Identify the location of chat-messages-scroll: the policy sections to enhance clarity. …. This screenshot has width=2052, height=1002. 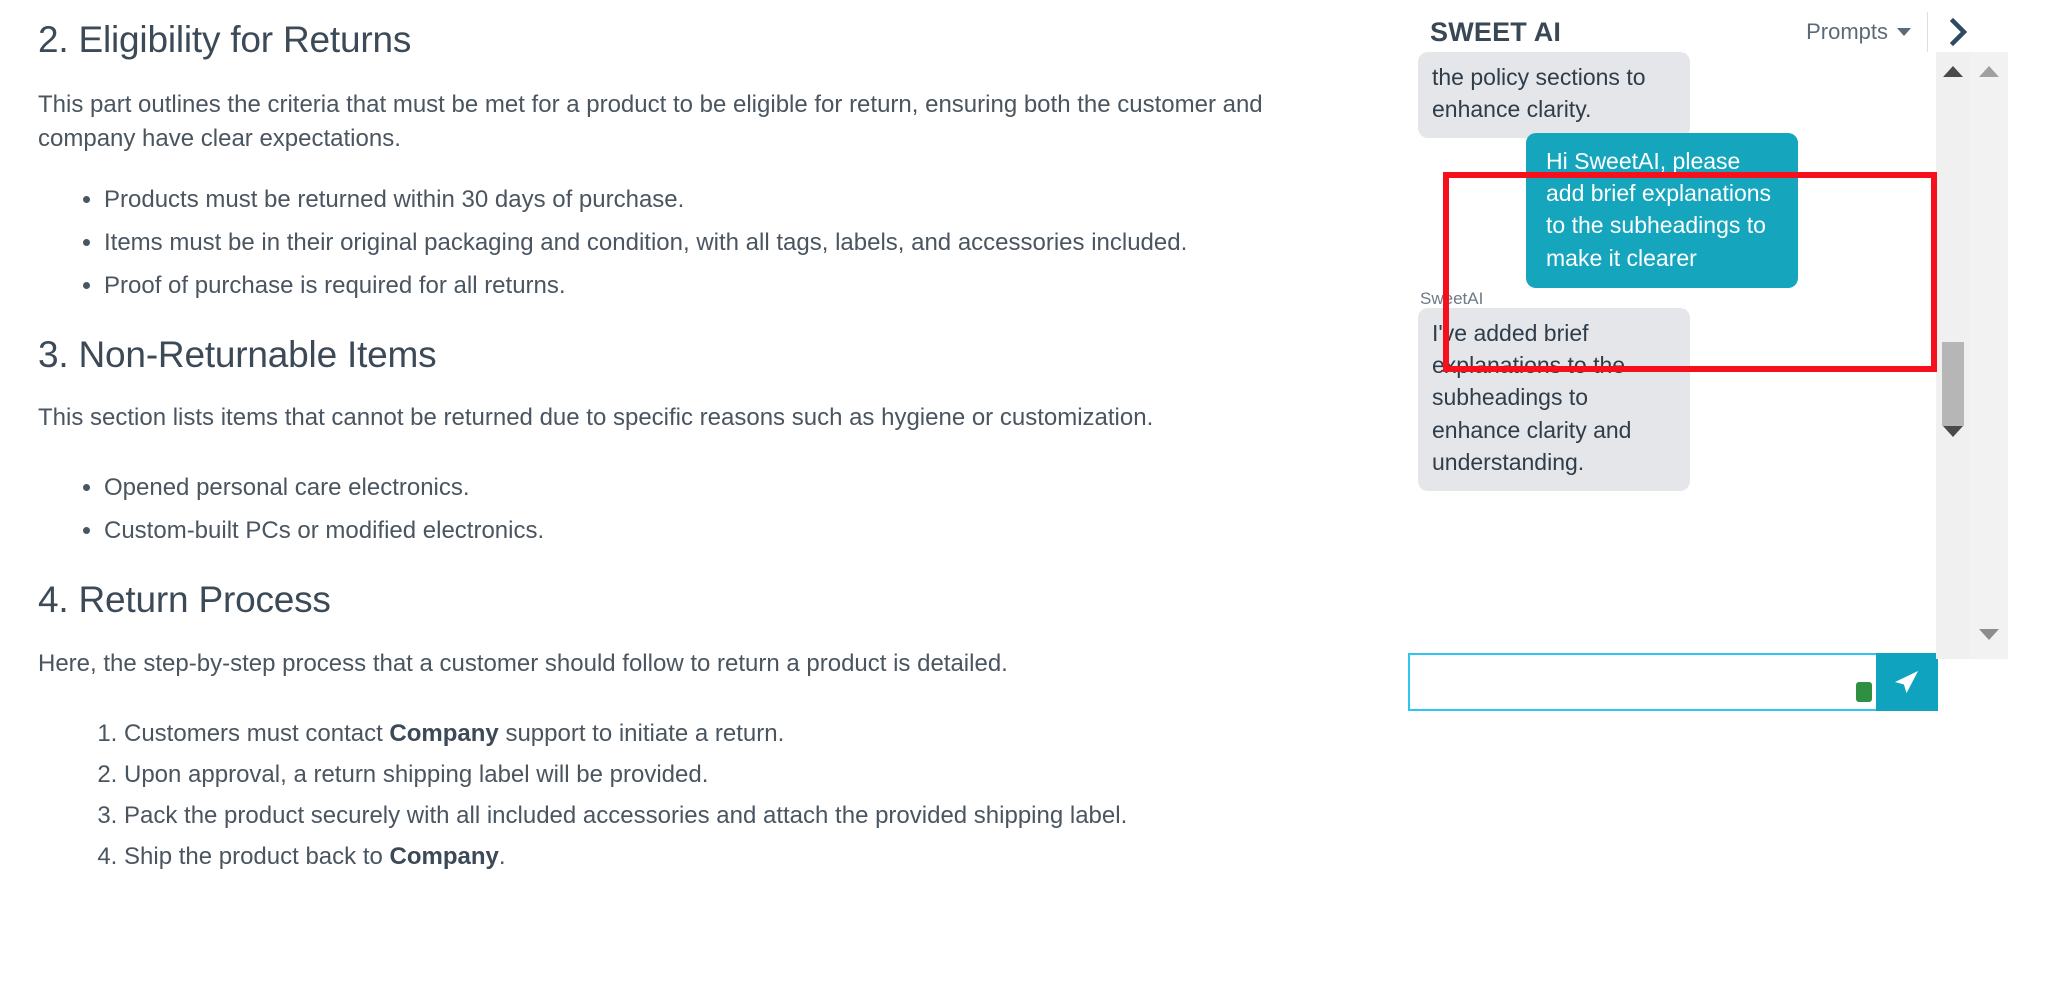
(1673, 328).